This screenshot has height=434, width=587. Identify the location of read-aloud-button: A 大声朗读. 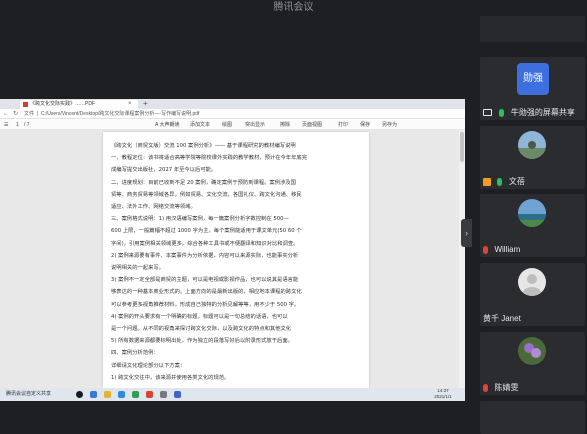
(167, 125).